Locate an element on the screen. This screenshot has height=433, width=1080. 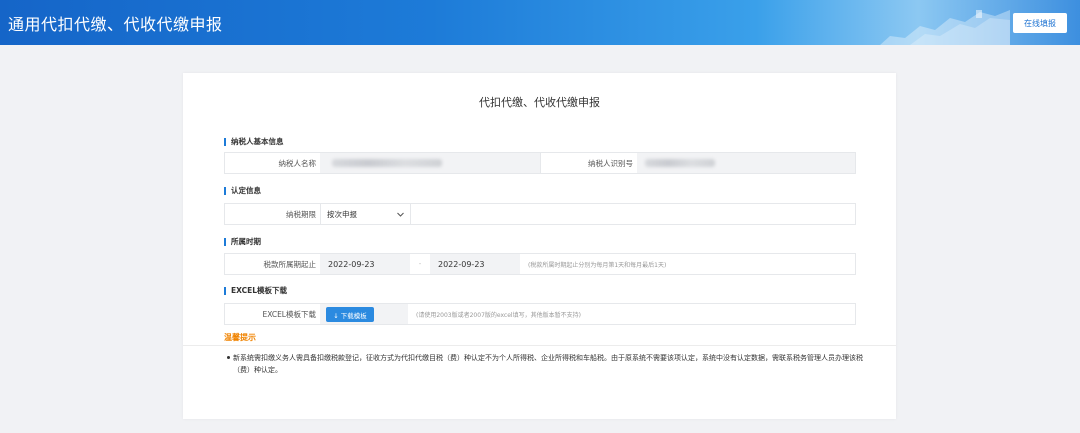
excel-label: EXCEL模板下载 is located at coordinates (272, 314).